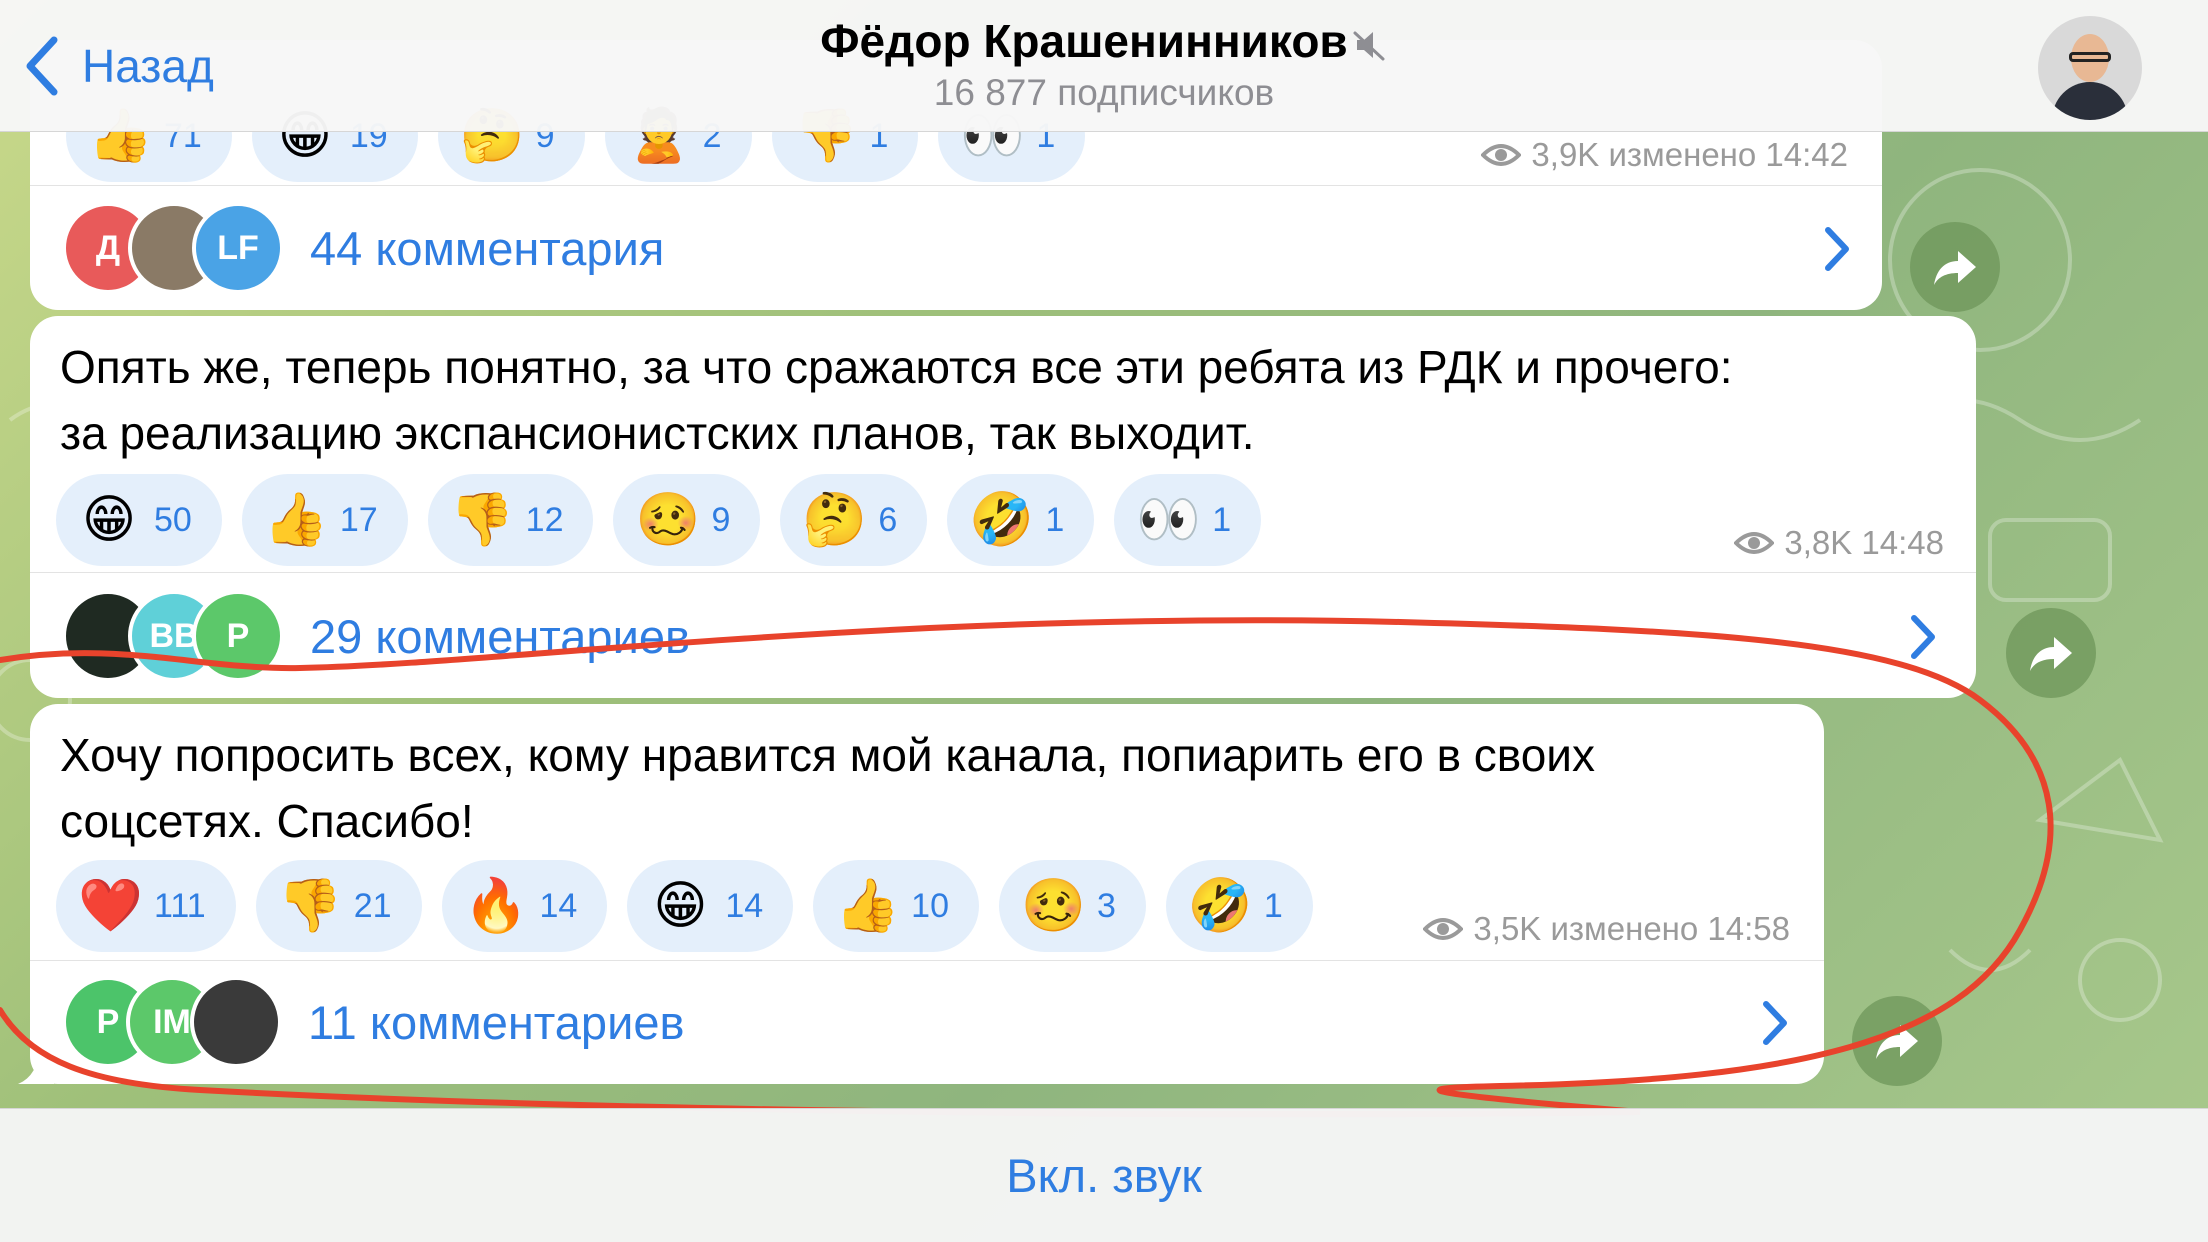 Image resolution: width=2208 pixels, height=1242 pixels. What do you see at coordinates (267, 821) in the screenshot?
I see `message-line: соцсетях. Спасибо!` at bounding box center [267, 821].